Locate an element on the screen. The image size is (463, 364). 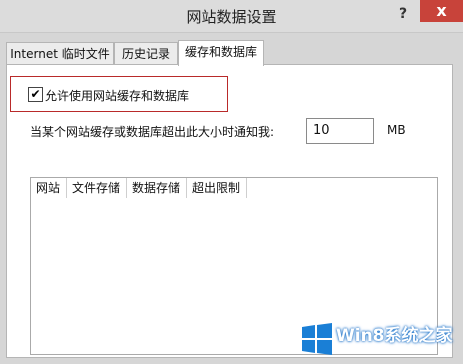
column-header-over-limit: 超出限制 is located at coordinates (217, 188).